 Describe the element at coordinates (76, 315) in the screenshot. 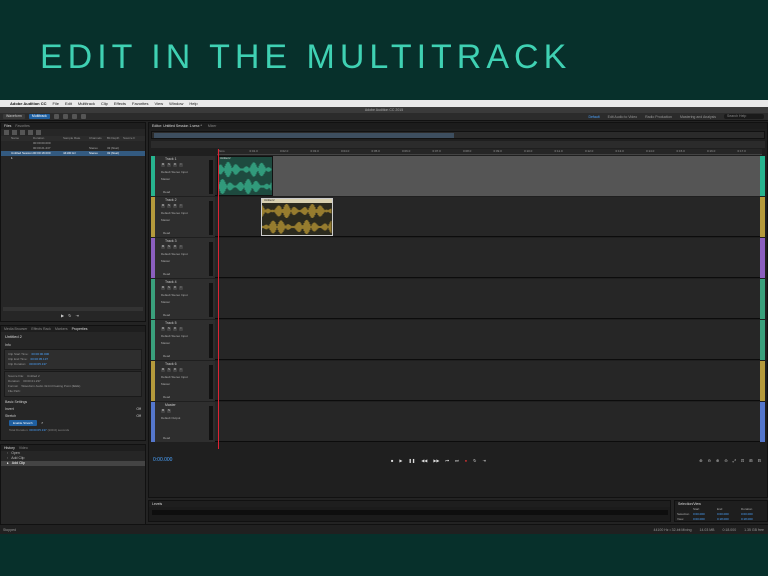

I see `preview-autoplay-icon: ⇥` at that location.